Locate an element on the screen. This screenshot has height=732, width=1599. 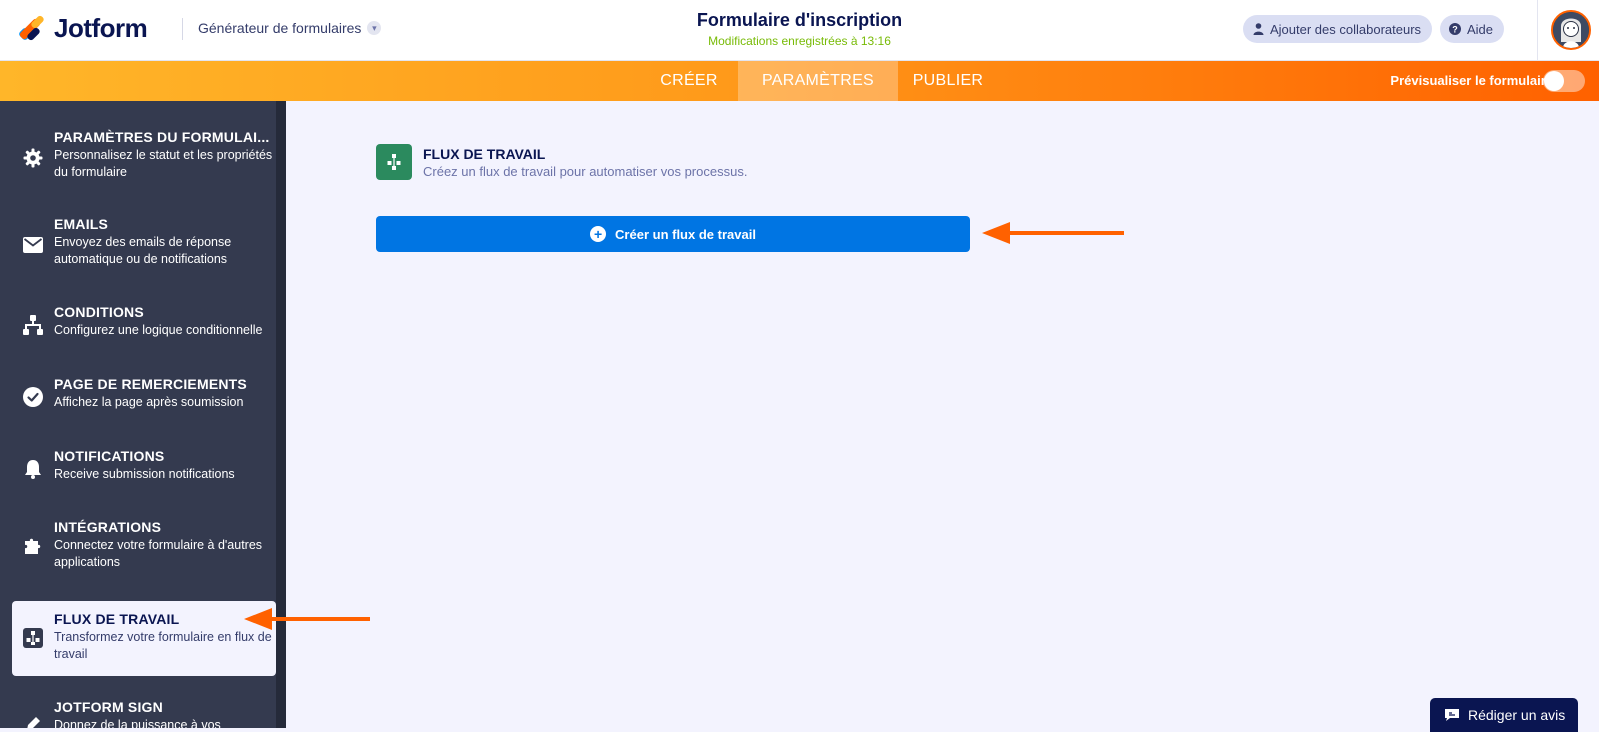
add-collaborators-label: Ajouter des collaborateurs is located at coordinates (1346, 29).